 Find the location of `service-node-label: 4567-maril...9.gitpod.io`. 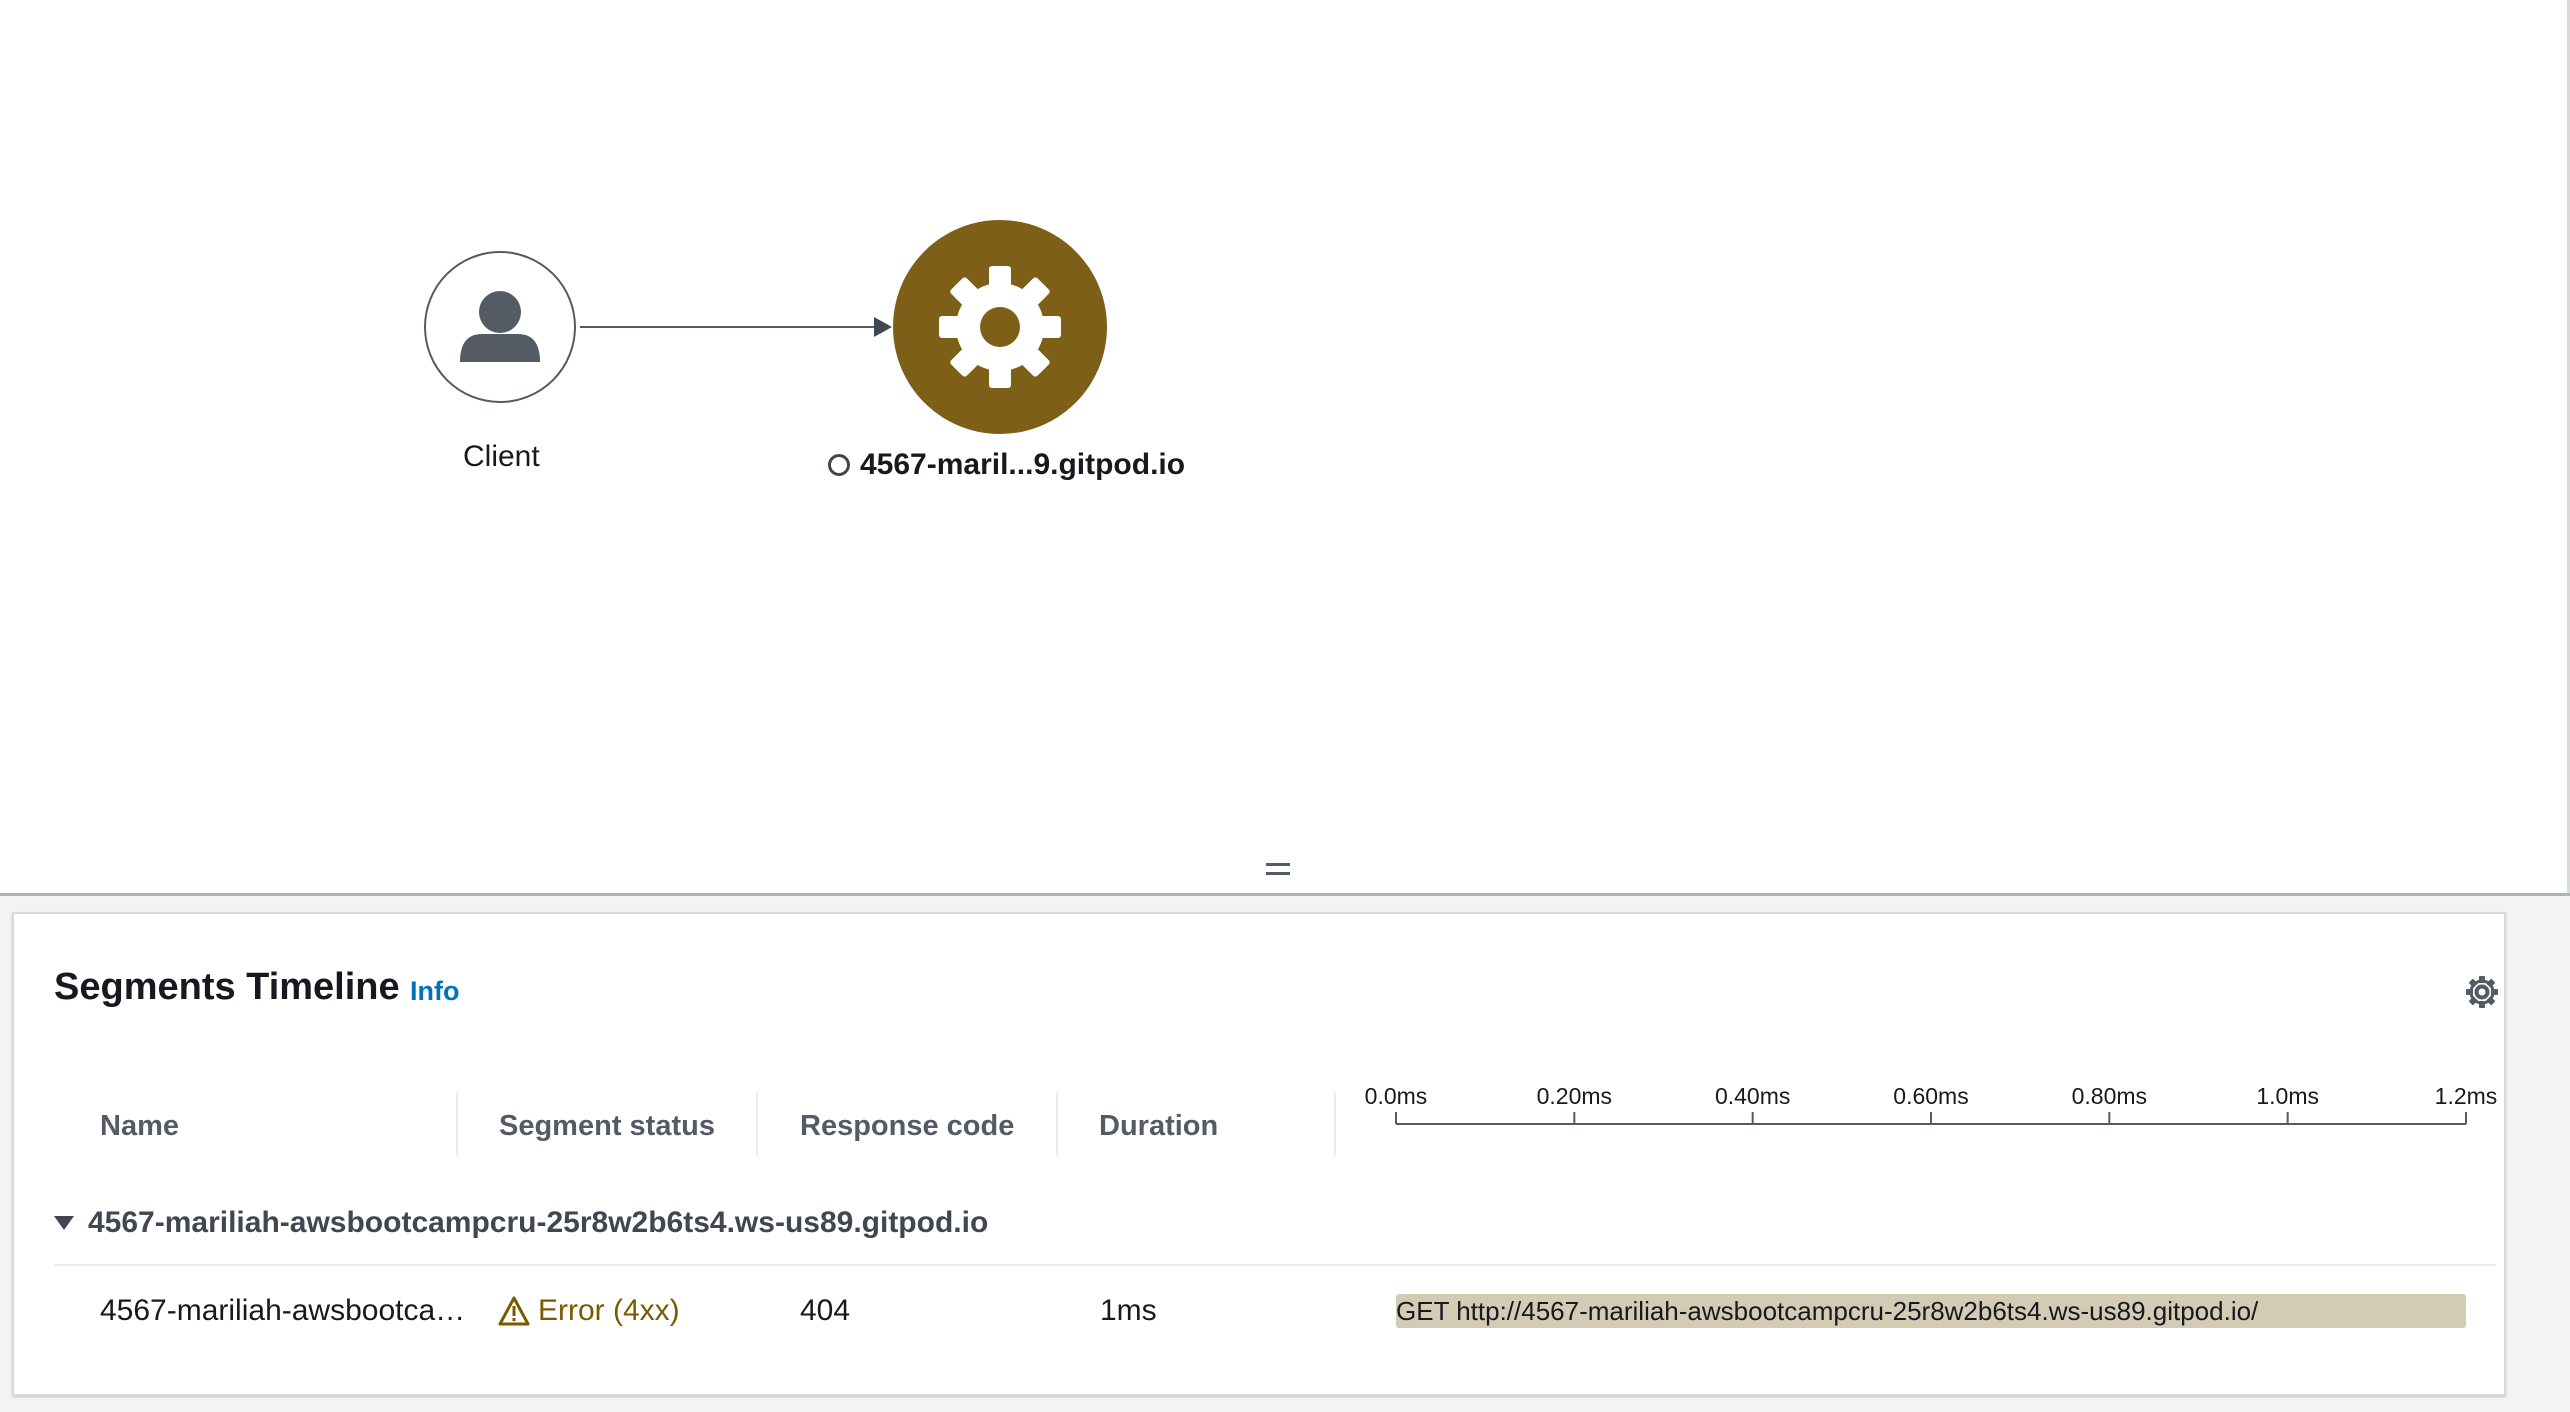

service-node-label: 4567-maril...9.gitpod.io is located at coordinates (1006, 465).